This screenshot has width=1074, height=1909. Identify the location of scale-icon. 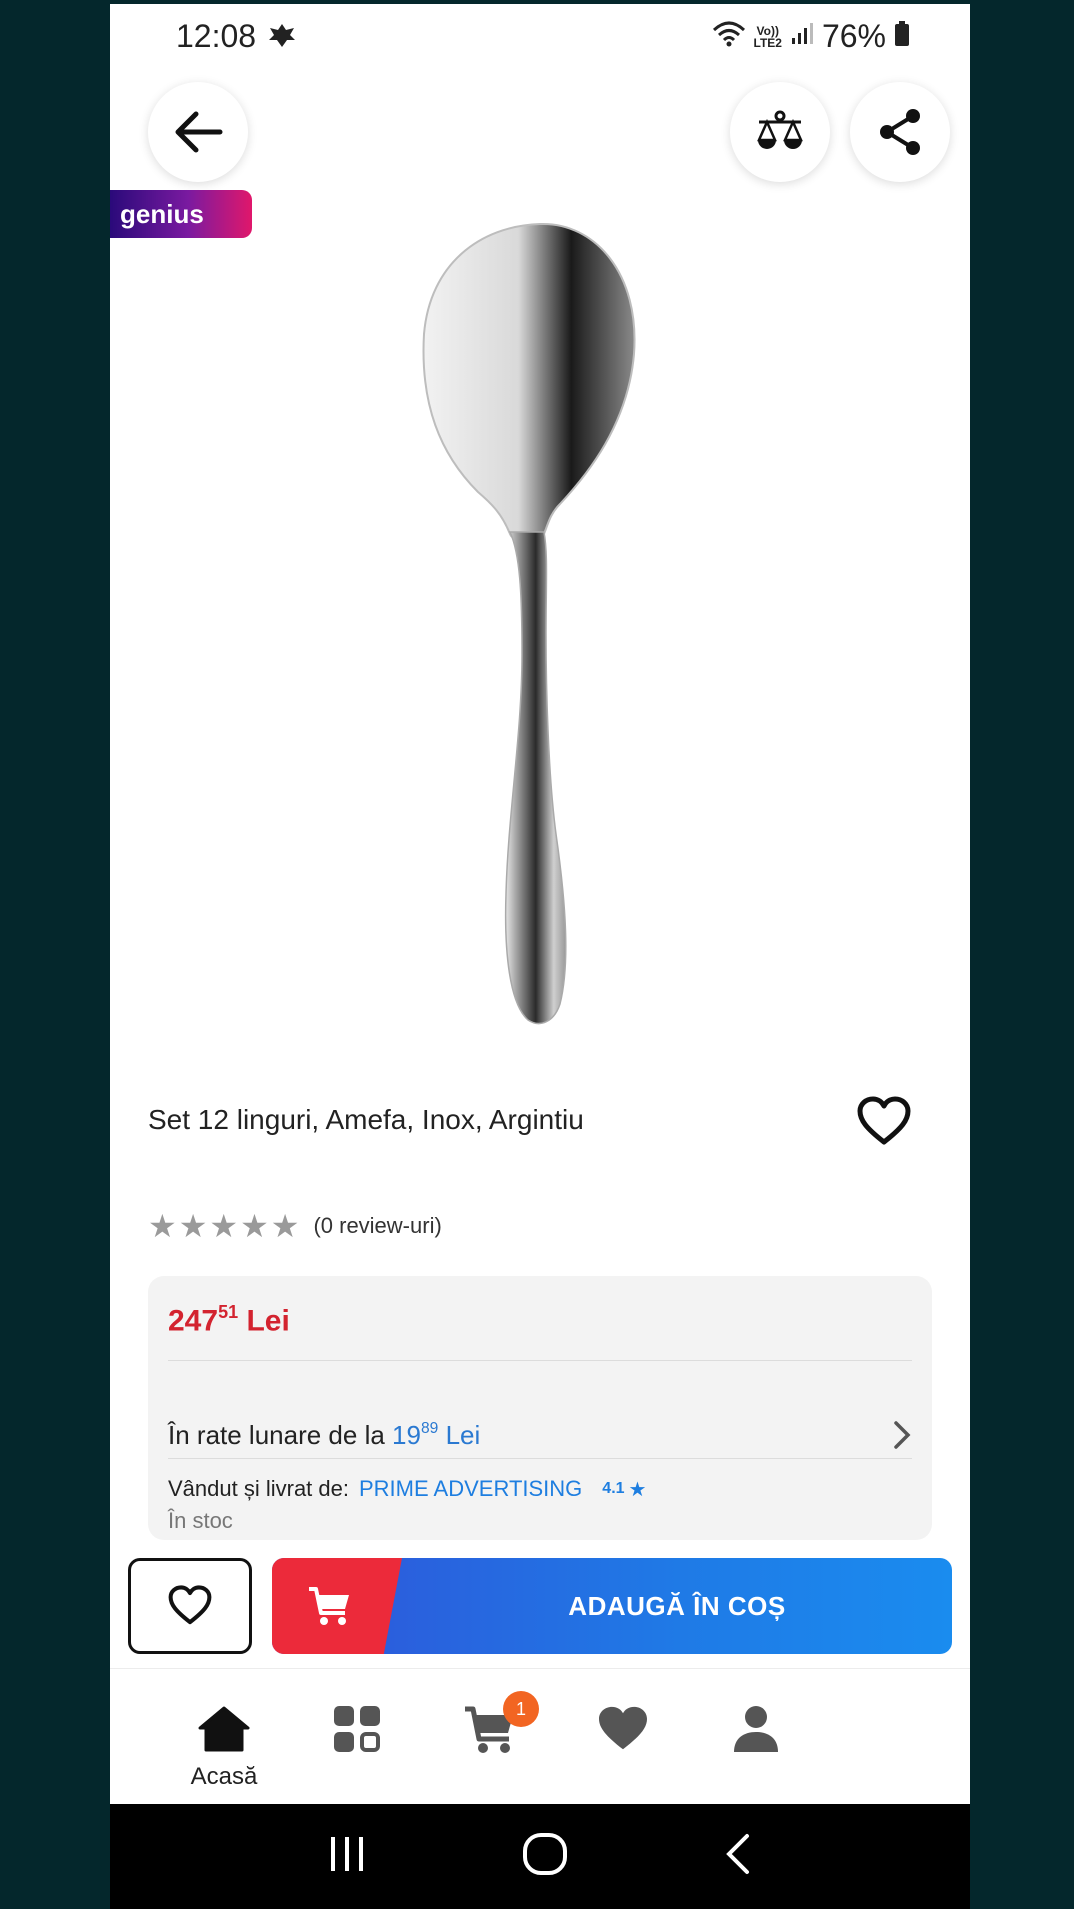
(780, 129).